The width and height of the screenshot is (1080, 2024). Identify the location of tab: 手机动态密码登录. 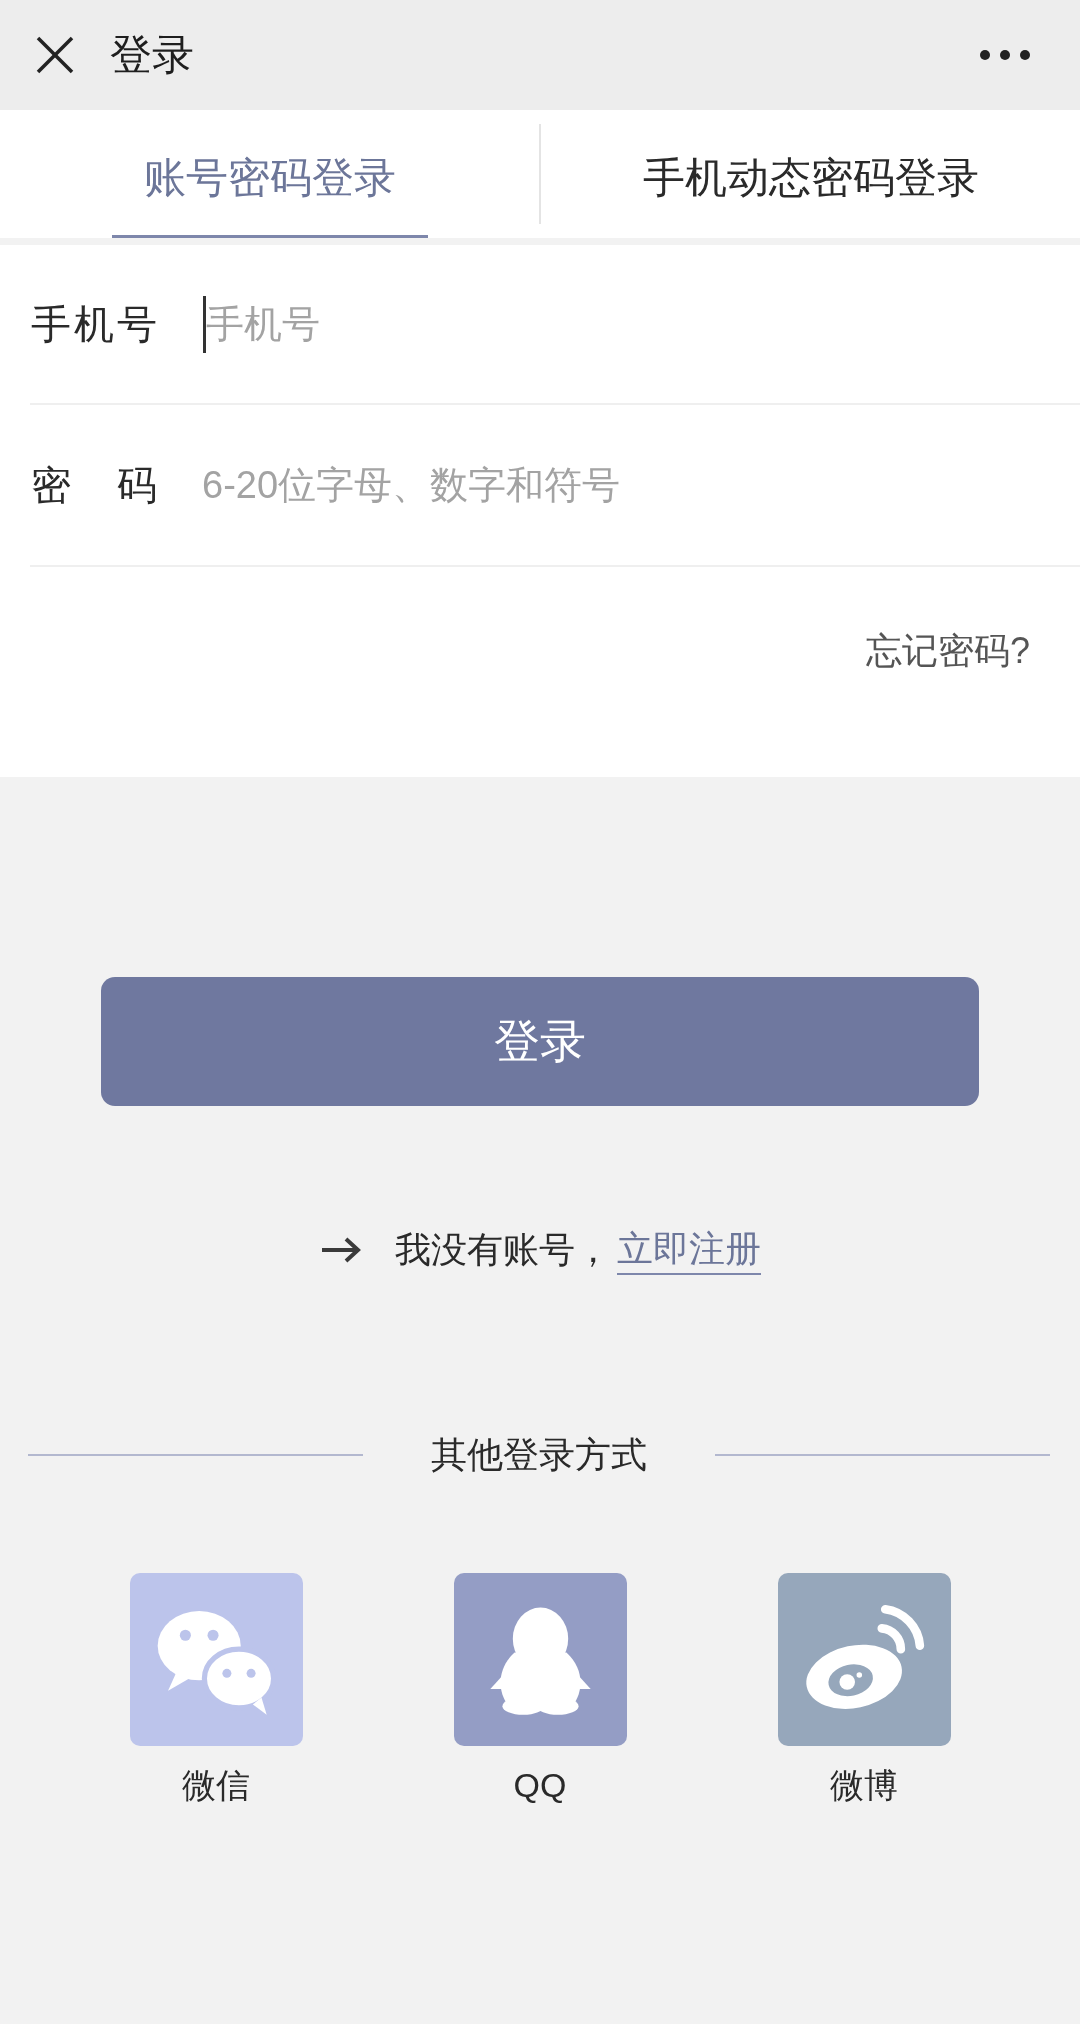
(810, 176).